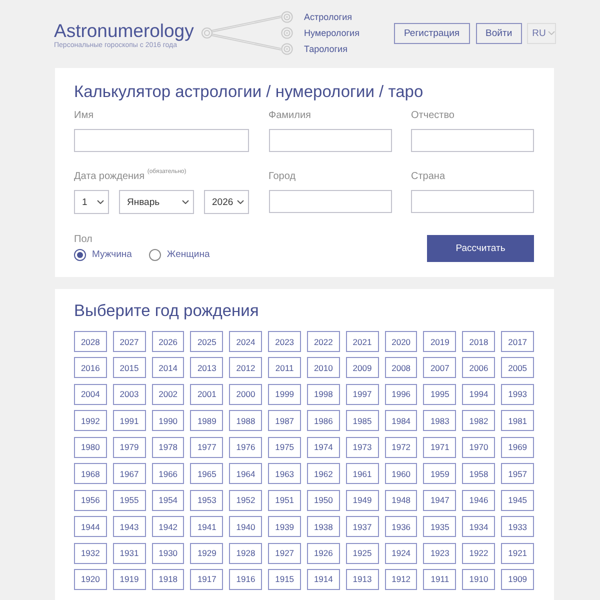 The width and height of the screenshot is (600, 600). What do you see at coordinates (245, 500) in the screenshot?
I see `year-button: 1952` at bounding box center [245, 500].